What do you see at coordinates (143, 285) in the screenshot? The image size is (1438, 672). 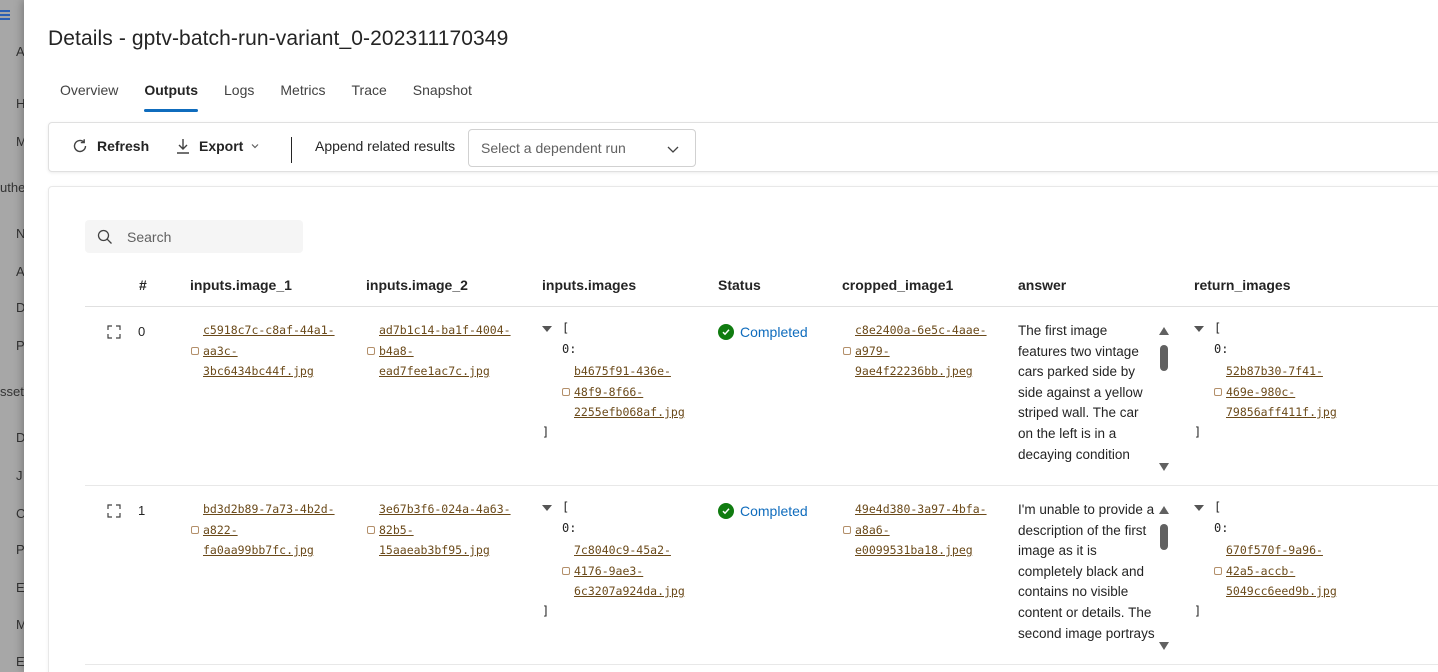 I see `column-header-index: #` at bounding box center [143, 285].